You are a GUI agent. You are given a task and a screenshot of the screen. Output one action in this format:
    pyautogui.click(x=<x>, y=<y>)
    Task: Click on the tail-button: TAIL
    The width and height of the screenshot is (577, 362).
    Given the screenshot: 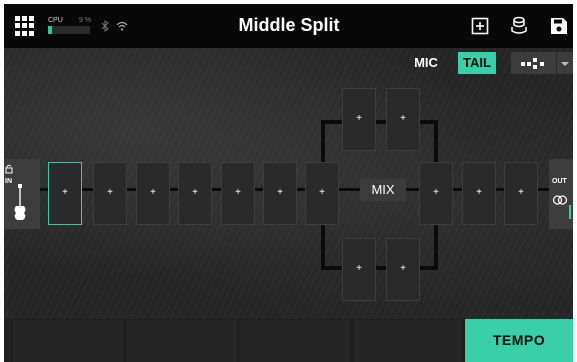 What is the action you would take?
    pyautogui.click(x=477, y=63)
    